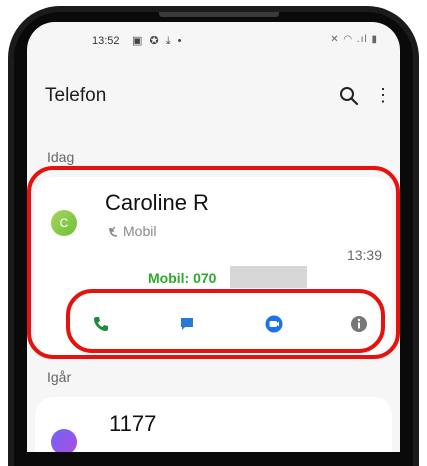  Describe the element at coordinates (64, 223) in the screenshot. I see `avatar: C` at that location.